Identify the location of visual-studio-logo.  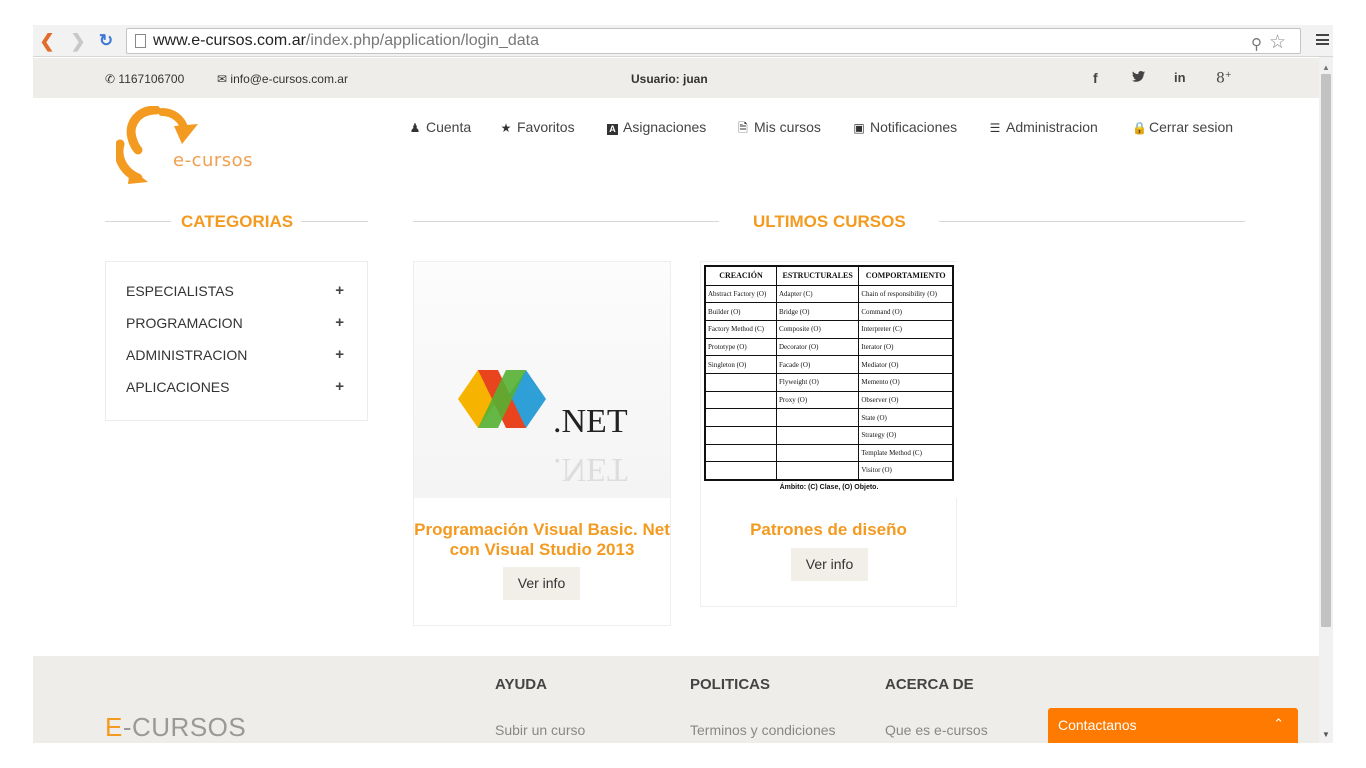
(502, 399).